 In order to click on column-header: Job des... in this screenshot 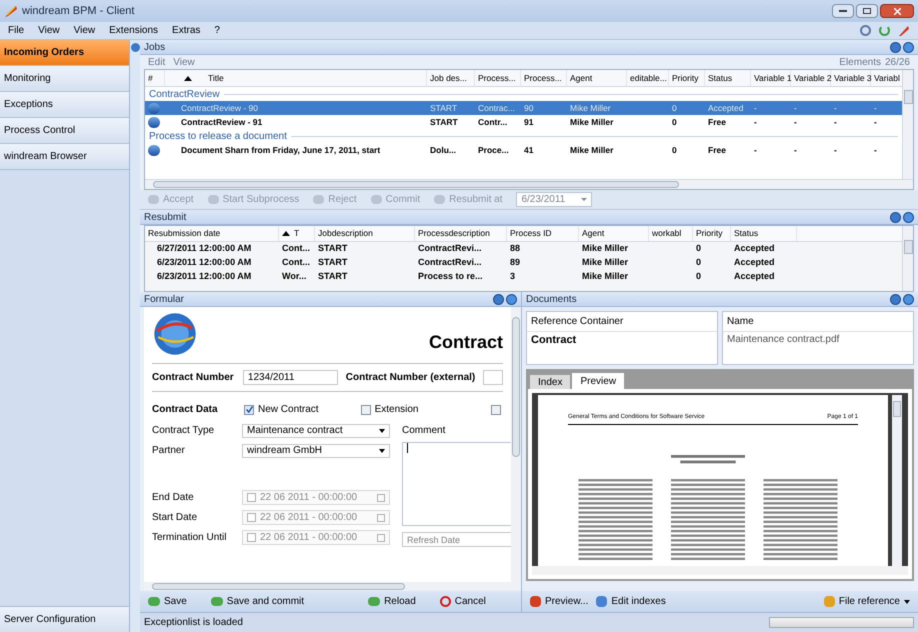, I will do `click(451, 78)`.